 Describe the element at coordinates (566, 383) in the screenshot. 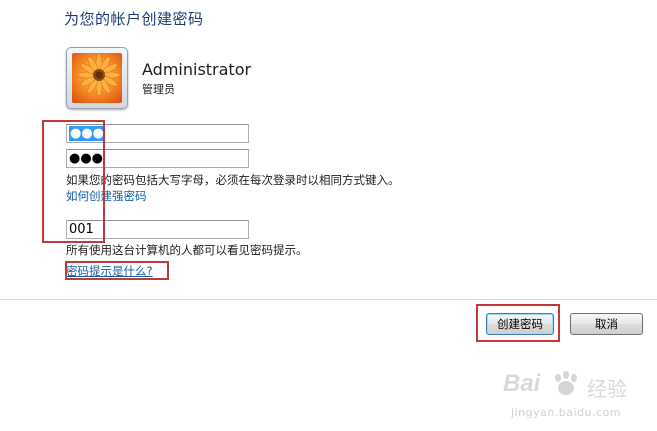

I see `baidu-paw-icon` at that location.